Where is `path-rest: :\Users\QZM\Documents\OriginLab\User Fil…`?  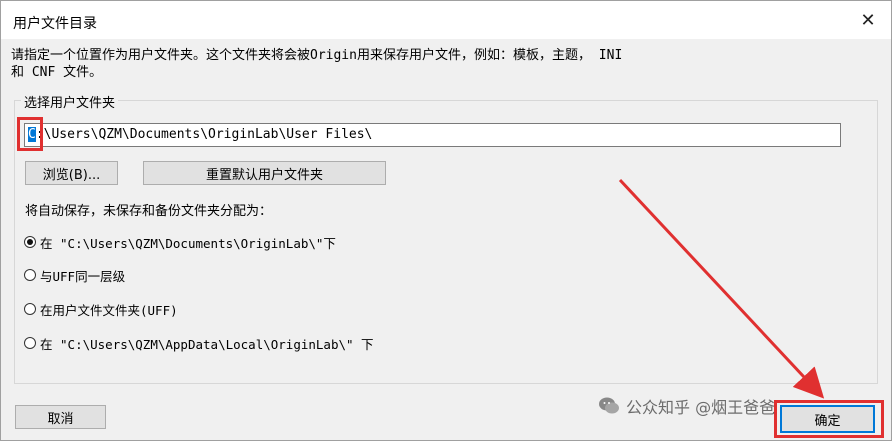 path-rest: :\Users\QZM\Documents\OriginLab\User Fil… is located at coordinates (204, 134).